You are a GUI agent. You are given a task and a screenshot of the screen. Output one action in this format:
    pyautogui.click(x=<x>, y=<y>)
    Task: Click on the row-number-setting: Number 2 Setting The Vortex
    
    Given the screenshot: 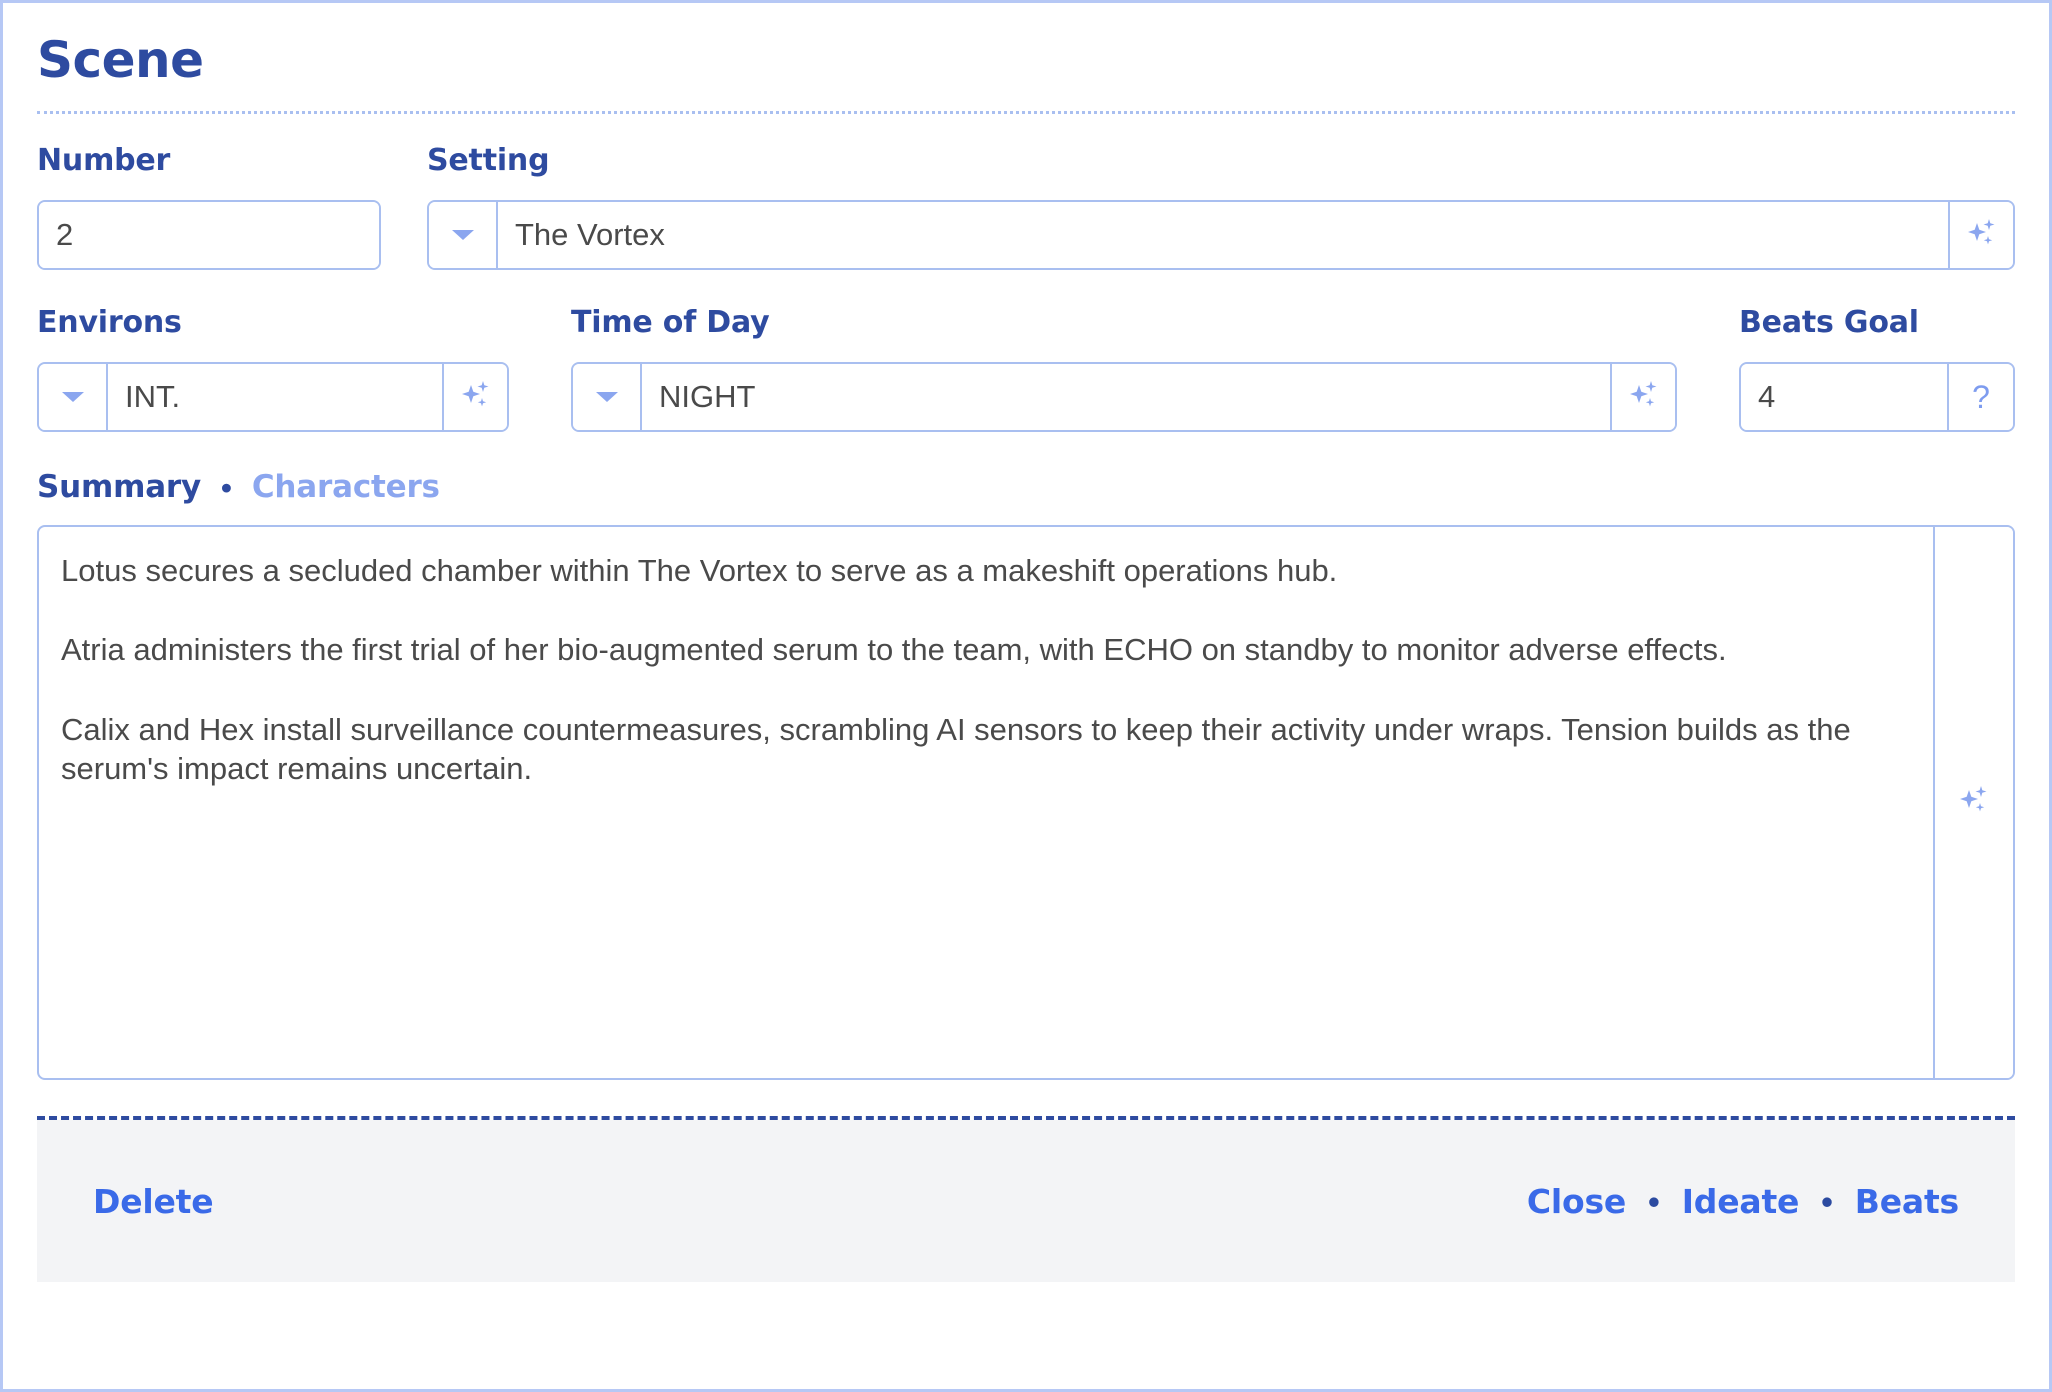 What is the action you would take?
    pyautogui.click(x=1026, y=208)
    